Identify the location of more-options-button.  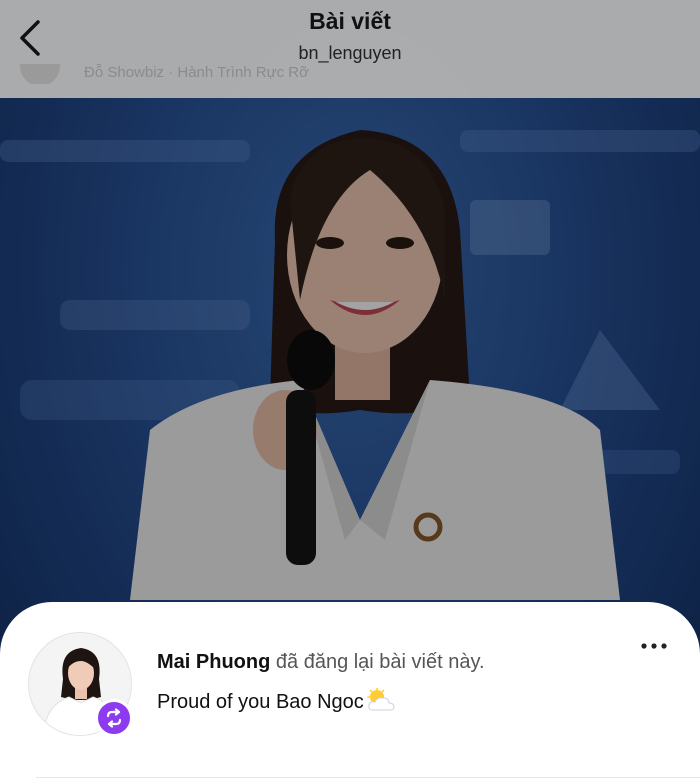
(654, 646).